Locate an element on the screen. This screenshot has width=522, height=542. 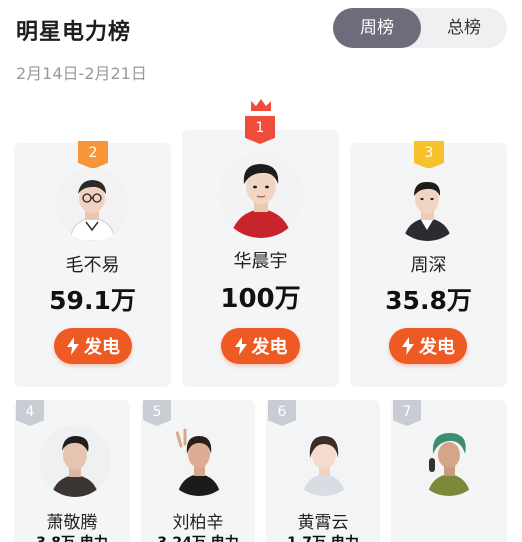
artist-name: 萧敬腾 is located at coordinates (72, 523).